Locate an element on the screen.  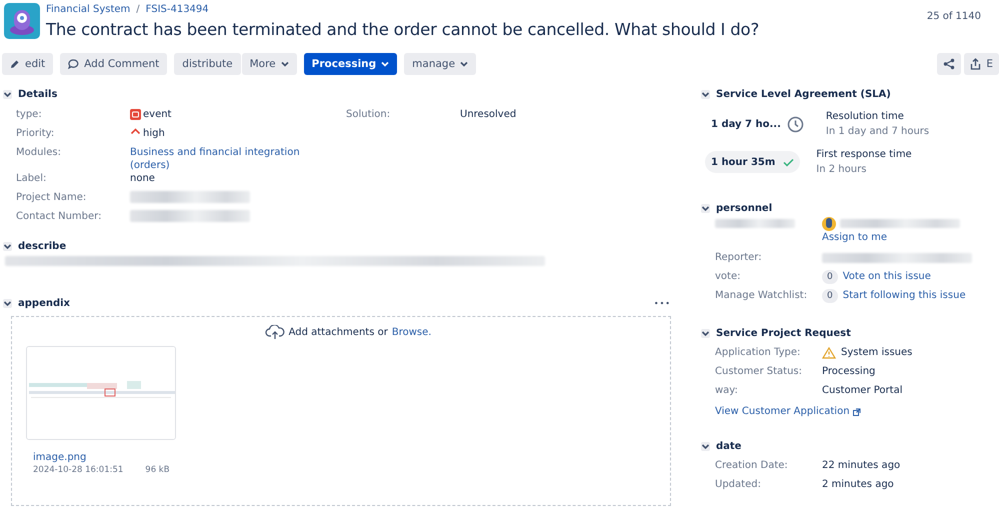
toolbar-button: edit is located at coordinates (28, 64).